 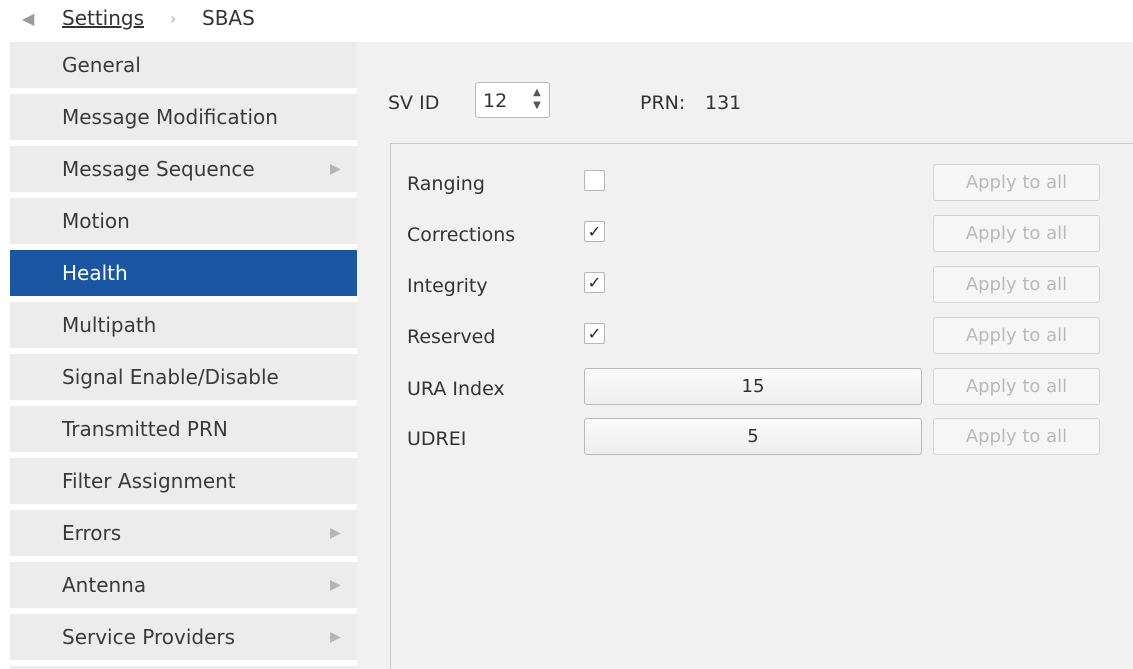 I want to click on reserved-apply-to-all-button: Apply to all, so click(x=1016, y=335).